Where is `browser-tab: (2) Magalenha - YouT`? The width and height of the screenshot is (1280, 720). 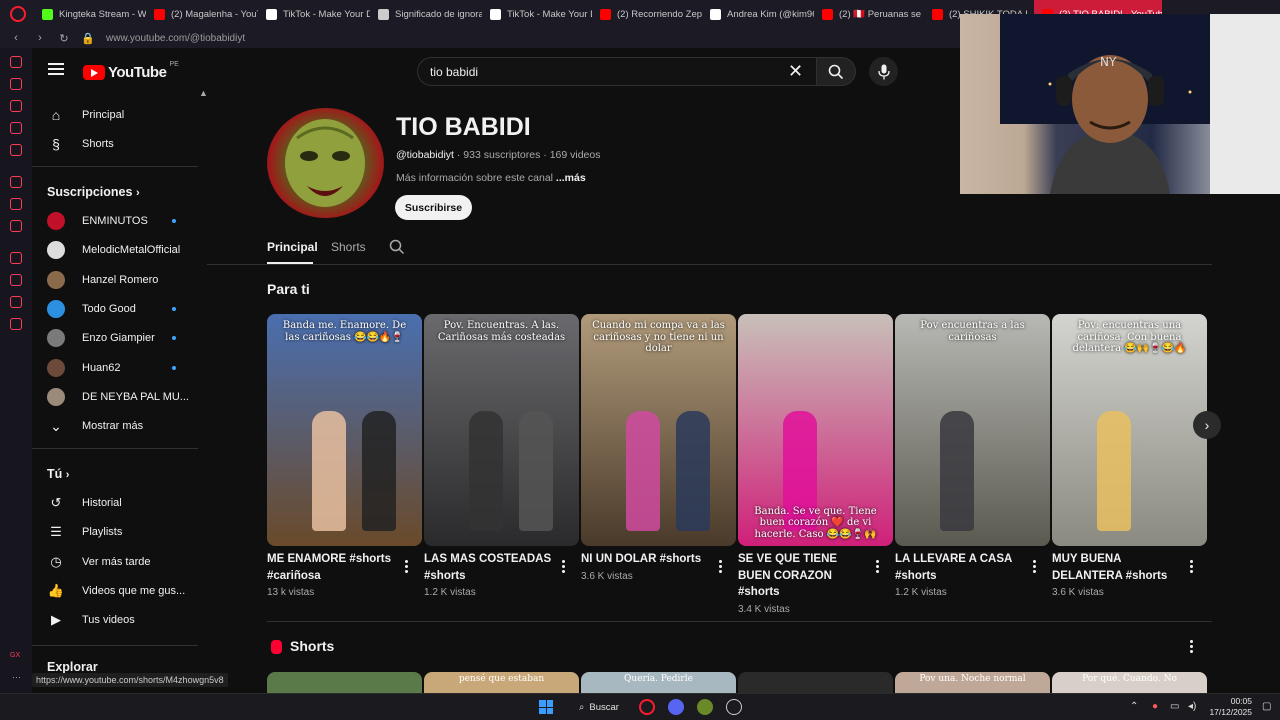 browser-tab: (2) Magalenha - YouT is located at coordinates (202, 14).